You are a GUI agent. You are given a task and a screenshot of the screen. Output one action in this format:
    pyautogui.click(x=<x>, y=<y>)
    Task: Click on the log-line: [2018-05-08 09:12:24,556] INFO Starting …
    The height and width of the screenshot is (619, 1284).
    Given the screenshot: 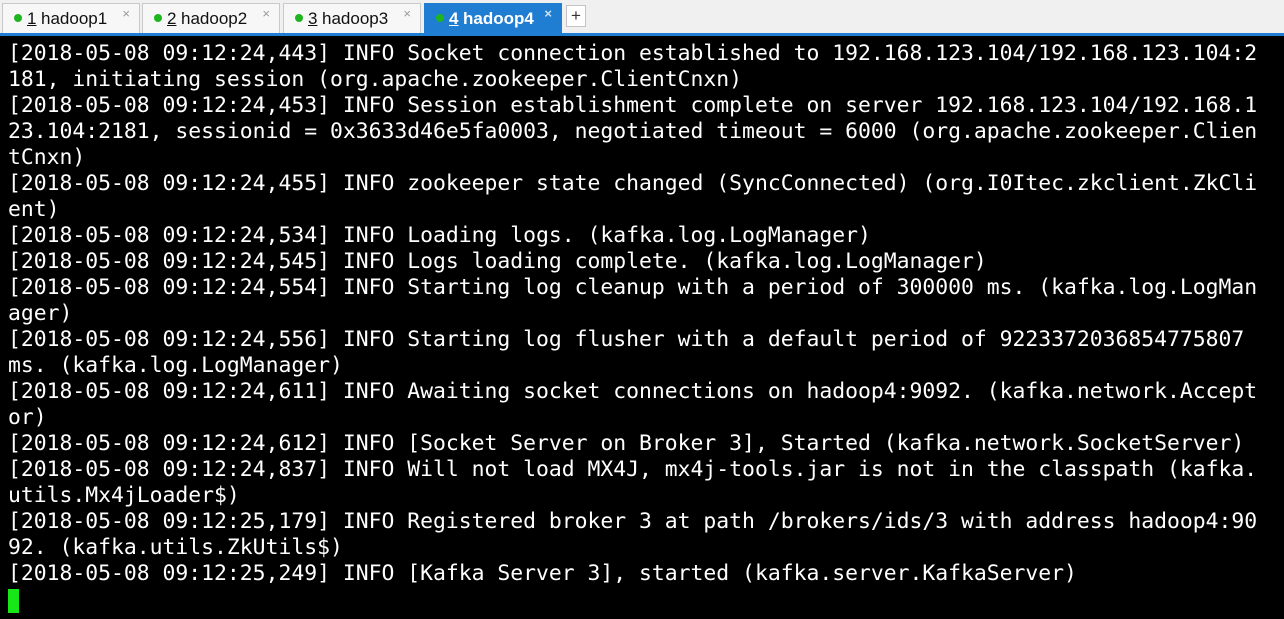 What is the action you would take?
    pyautogui.click(x=626, y=339)
    